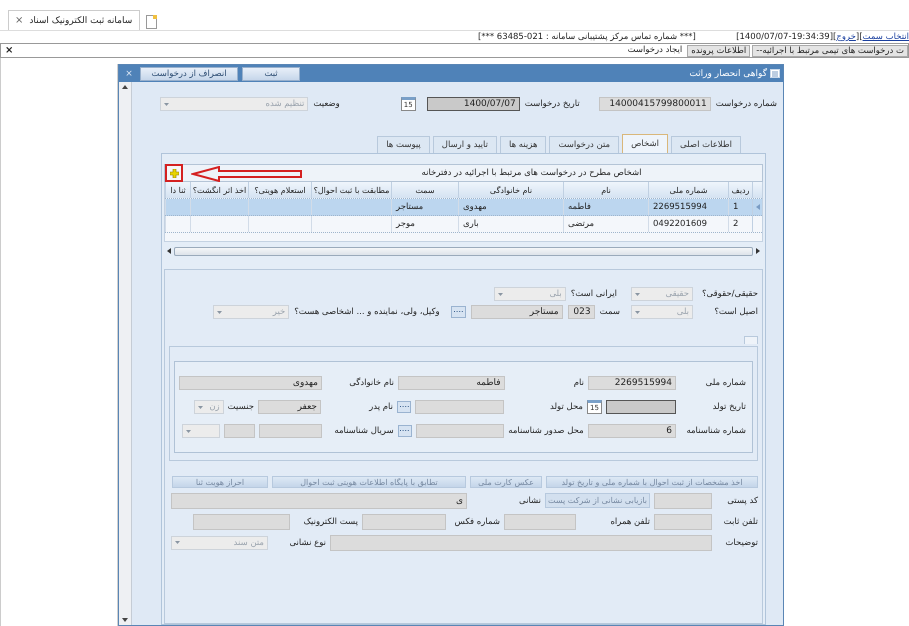 The height and width of the screenshot is (626, 909). Describe the element at coordinates (189, 73) in the screenshot. I see `dialog-button: انصراف از درخواست` at that location.